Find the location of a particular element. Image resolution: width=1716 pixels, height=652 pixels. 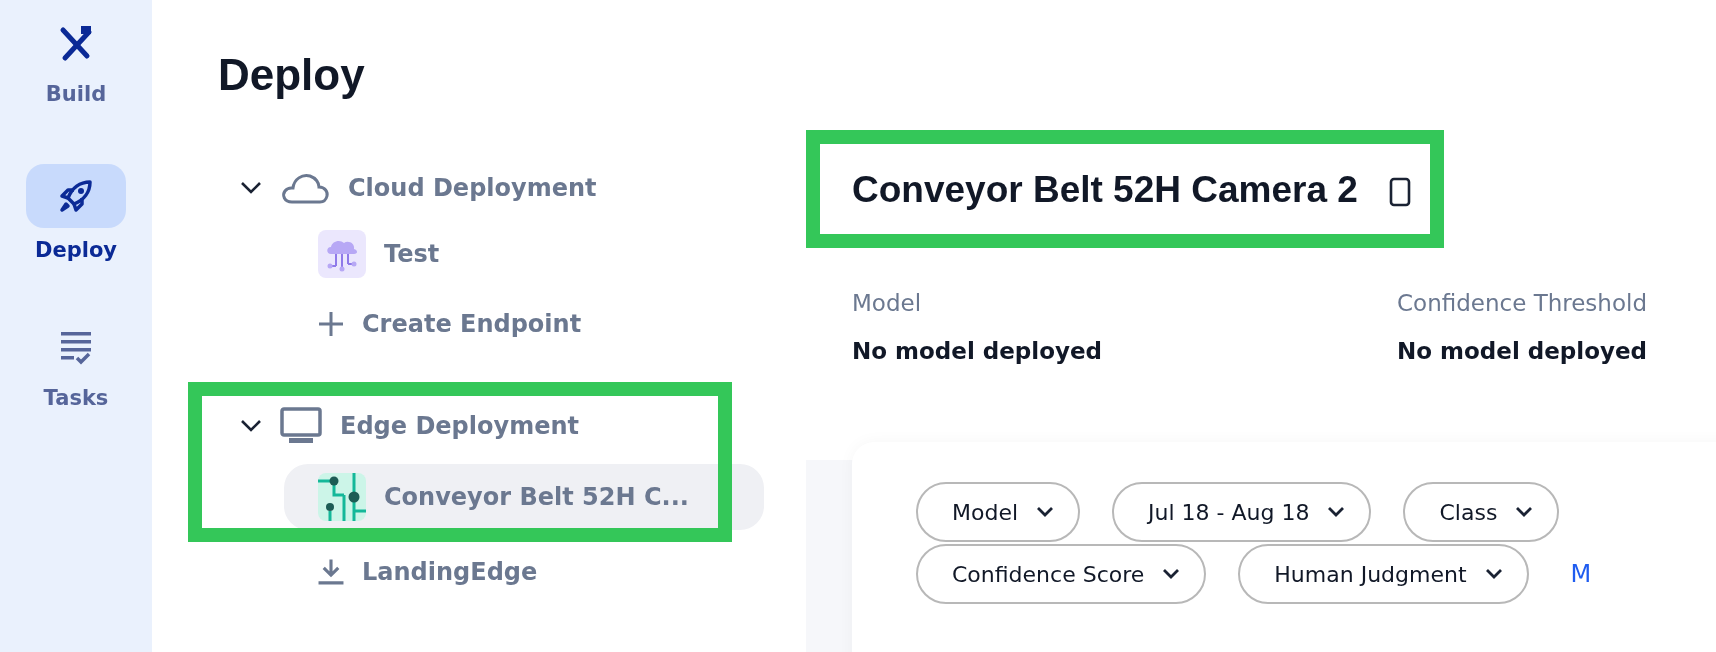

tree-group: Edge Deployment is located at coordinates (523, 426).